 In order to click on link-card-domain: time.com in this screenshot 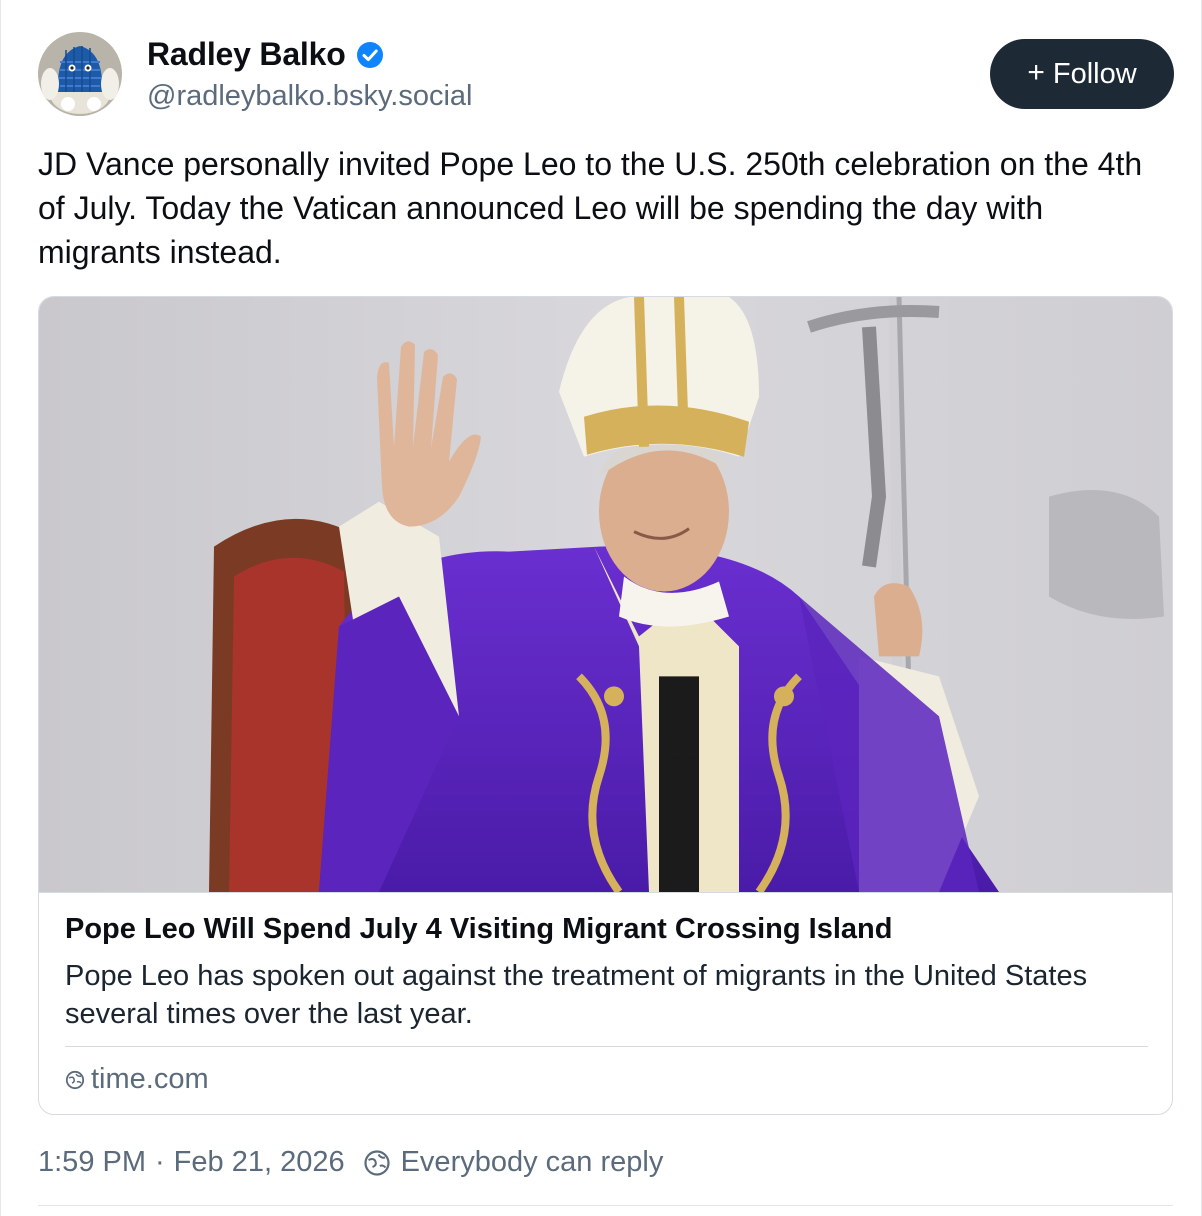, I will do `click(150, 1079)`.